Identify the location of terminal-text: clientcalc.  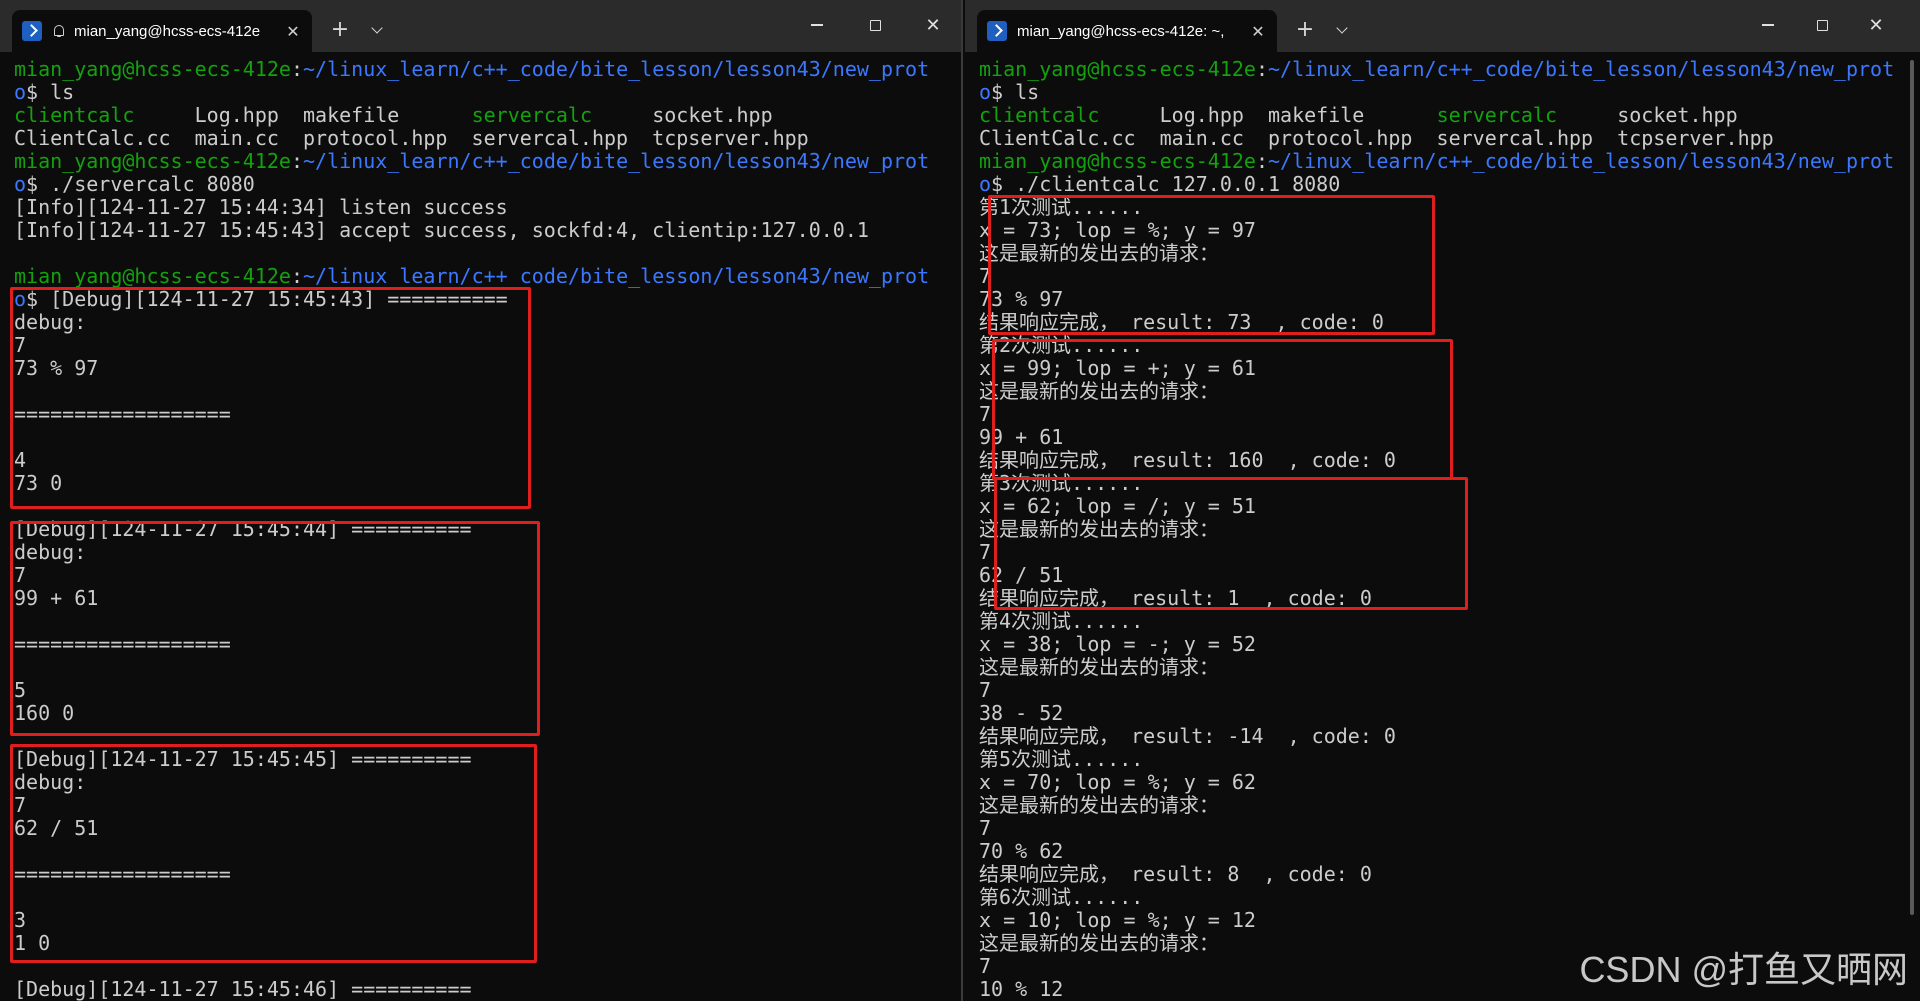
(74, 115).